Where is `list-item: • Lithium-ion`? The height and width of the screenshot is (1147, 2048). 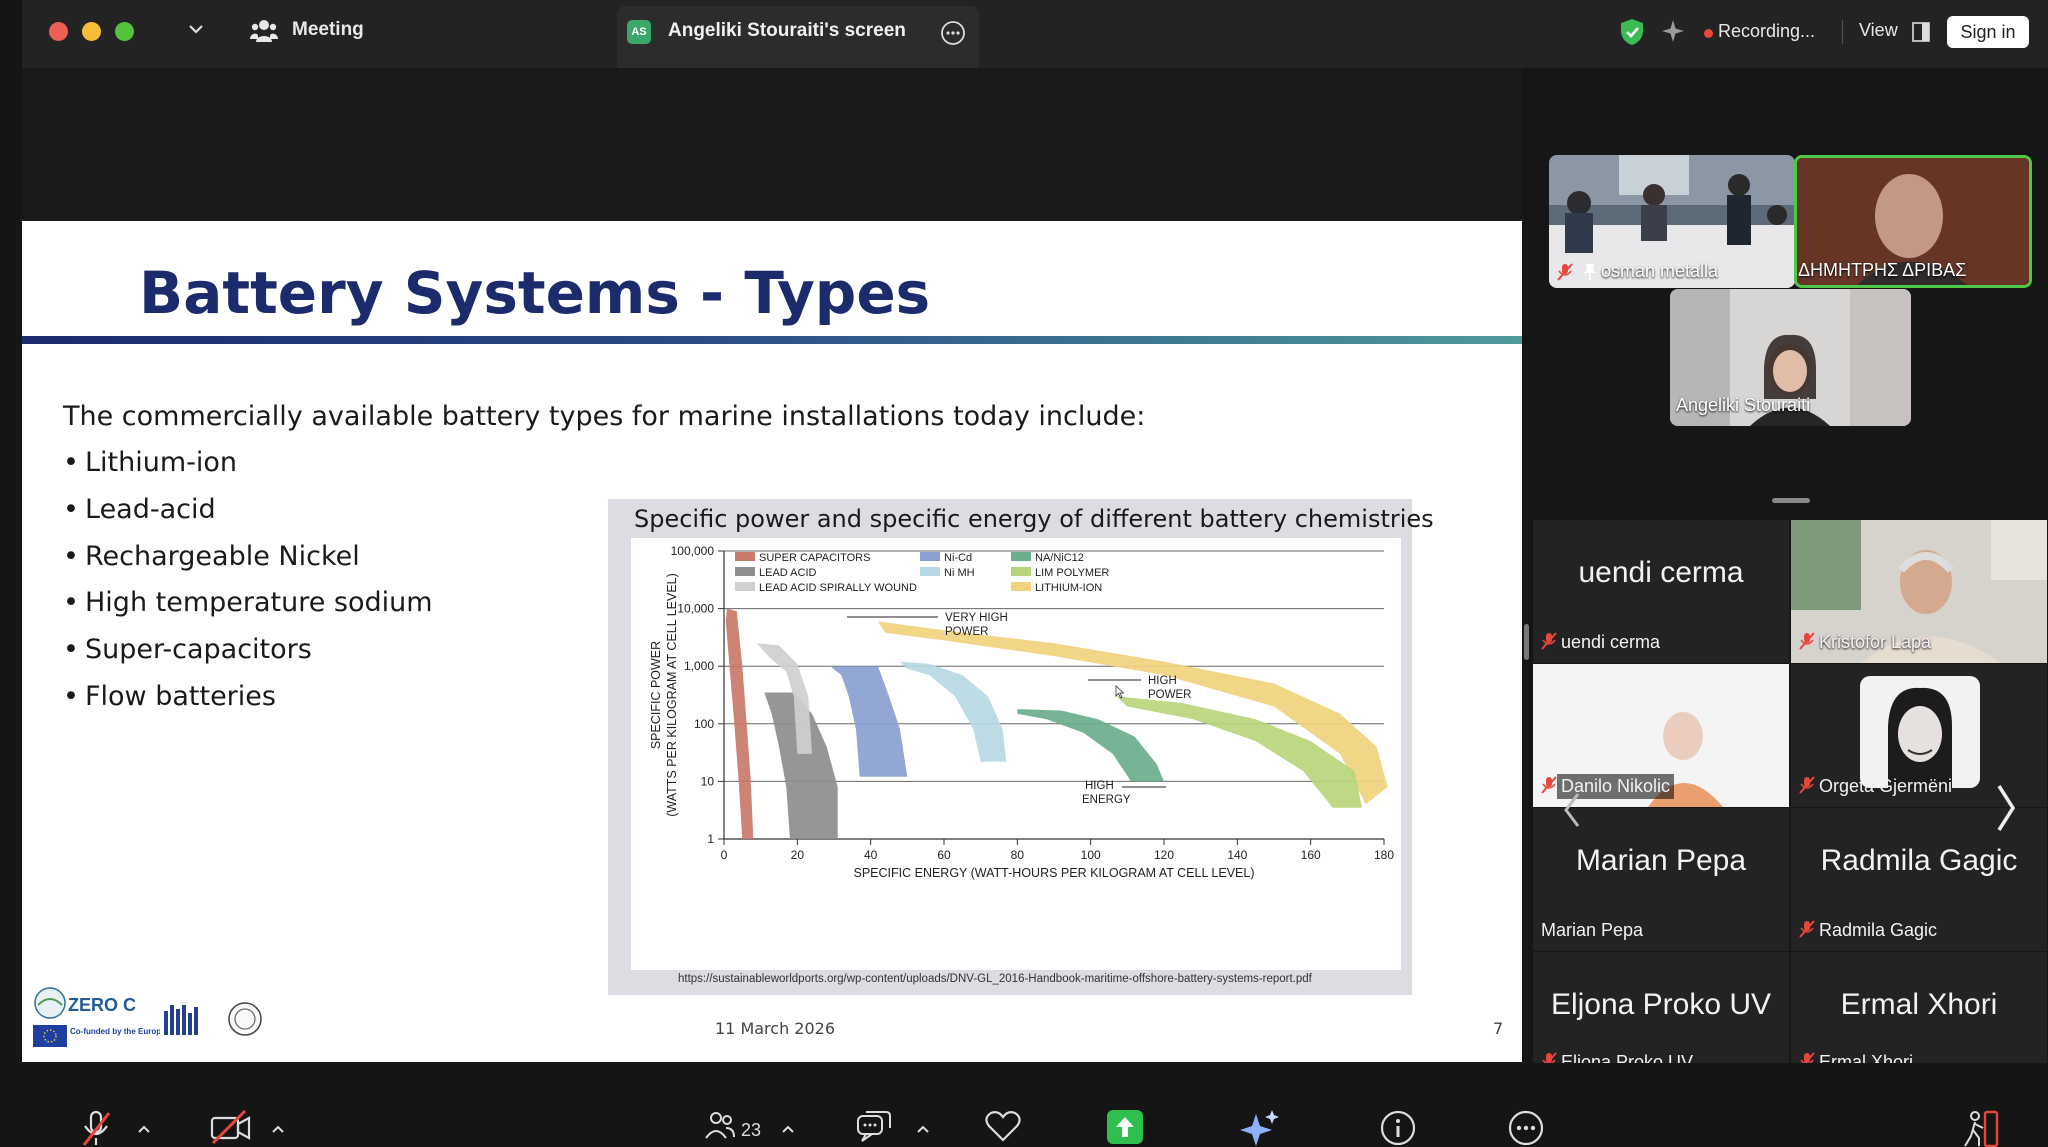
list-item: • Lithium-ion is located at coordinates (150, 462).